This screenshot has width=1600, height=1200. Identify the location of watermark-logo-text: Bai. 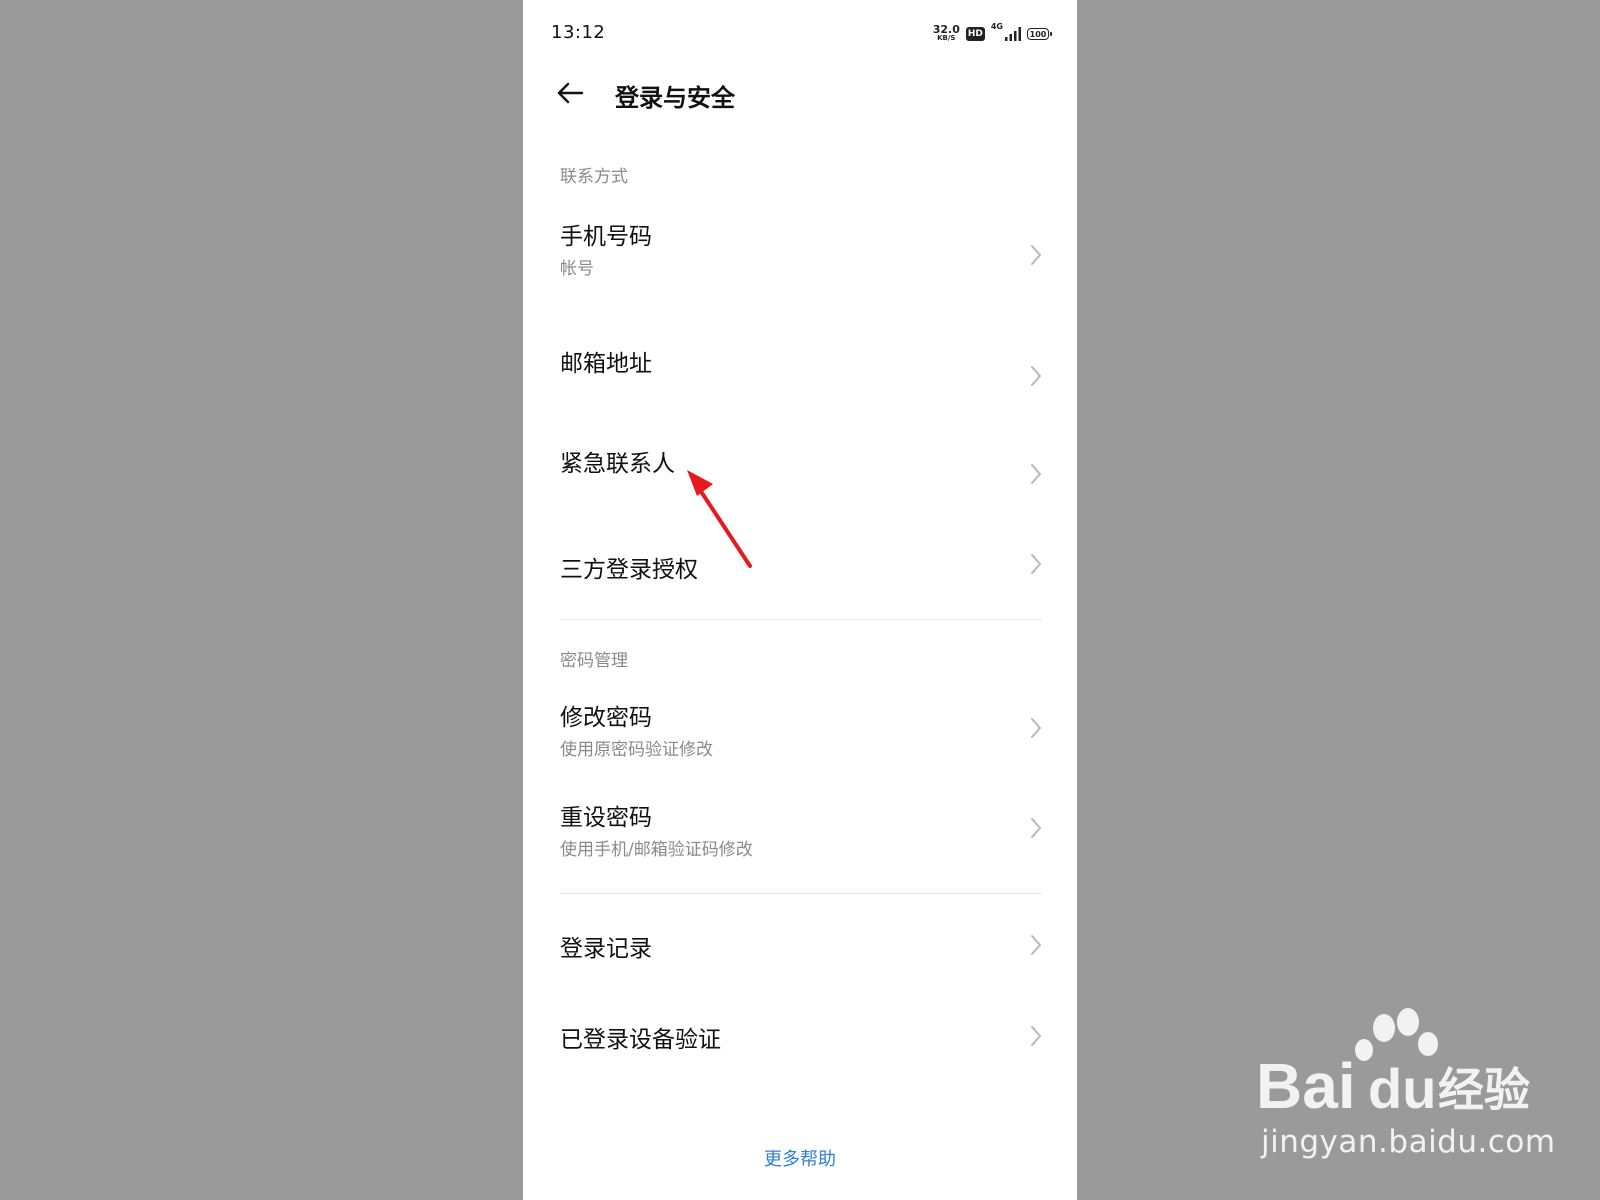
(1306, 1085).